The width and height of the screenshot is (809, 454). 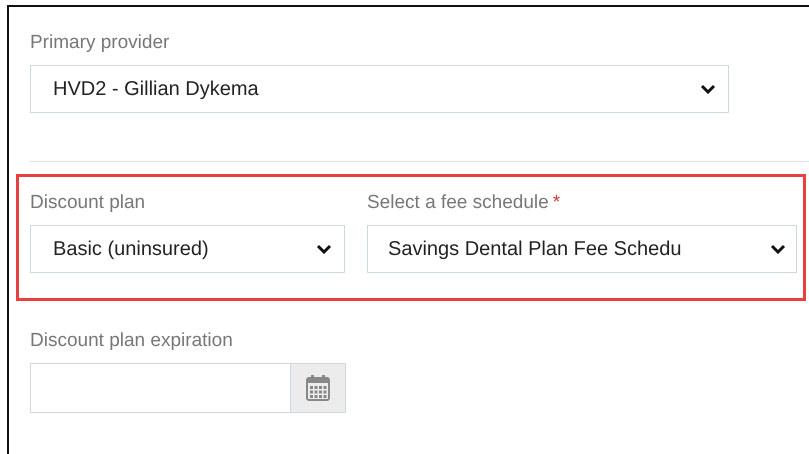 I want to click on date-field, so click(x=188, y=388).